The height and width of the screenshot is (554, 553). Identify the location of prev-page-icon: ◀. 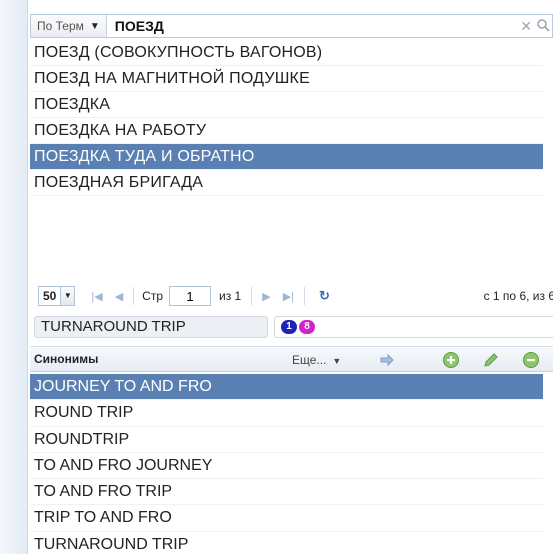
(119, 296).